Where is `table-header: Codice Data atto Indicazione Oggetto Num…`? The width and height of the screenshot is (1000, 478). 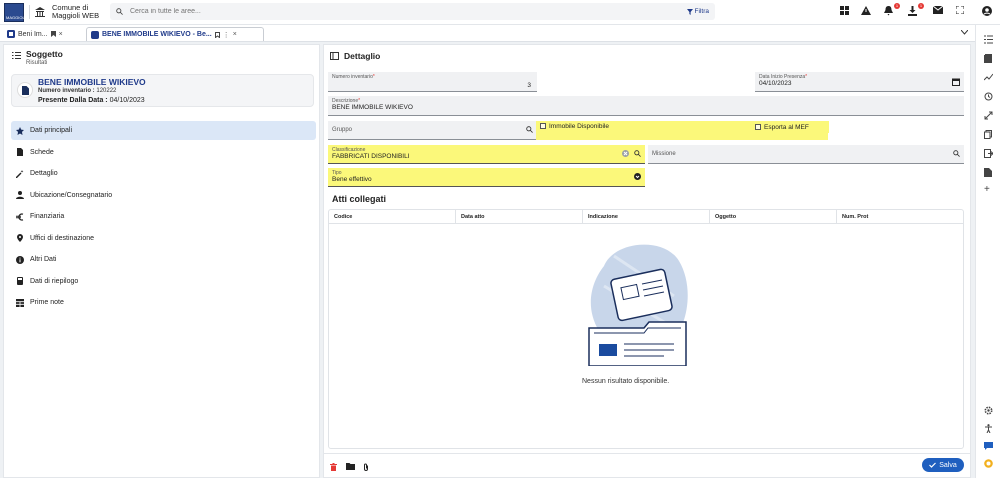 table-header: Codice Data atto Indicazione Oggetto Num… is located at coordinates (646, 217).